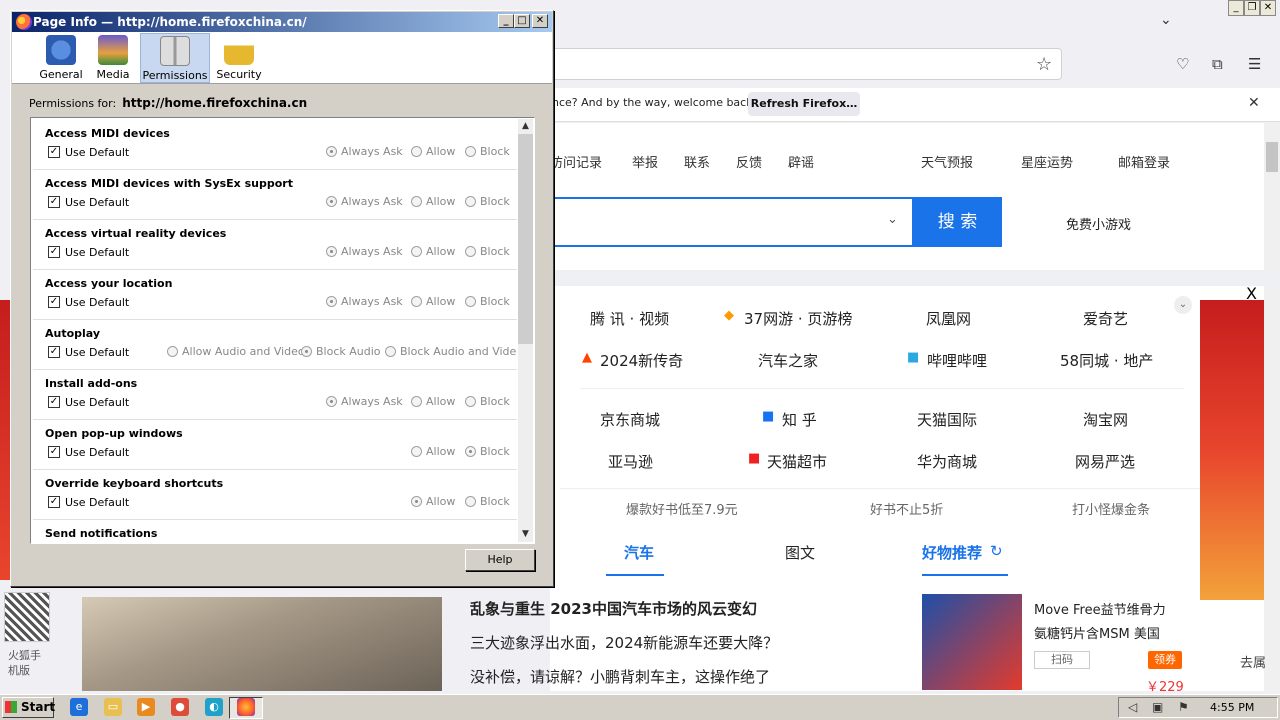 This screenshot has width=1280, height=720. What do you see at coordinates (525, 126) in the screenshot?
I see `scroll-up-icon: ▲` at bounding box center [525, 126].